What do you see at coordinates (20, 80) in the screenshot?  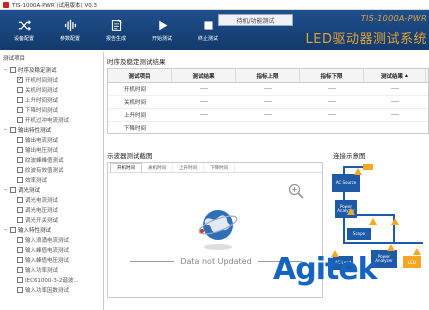 I see `checkbox: ✓` at bounding box center [20, 80].